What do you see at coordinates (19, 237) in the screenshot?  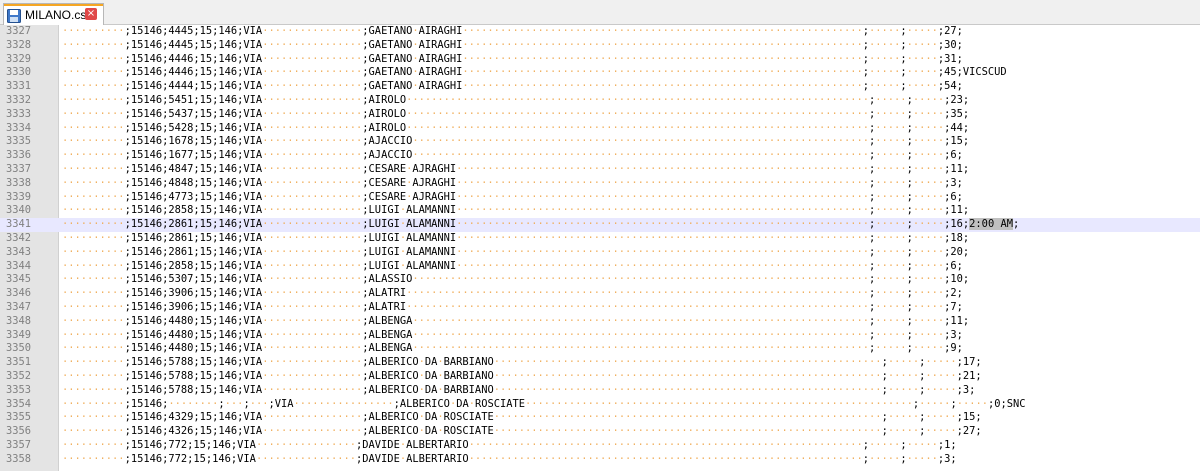 I see `line-number: 3342` at bounding box center [19, 237].